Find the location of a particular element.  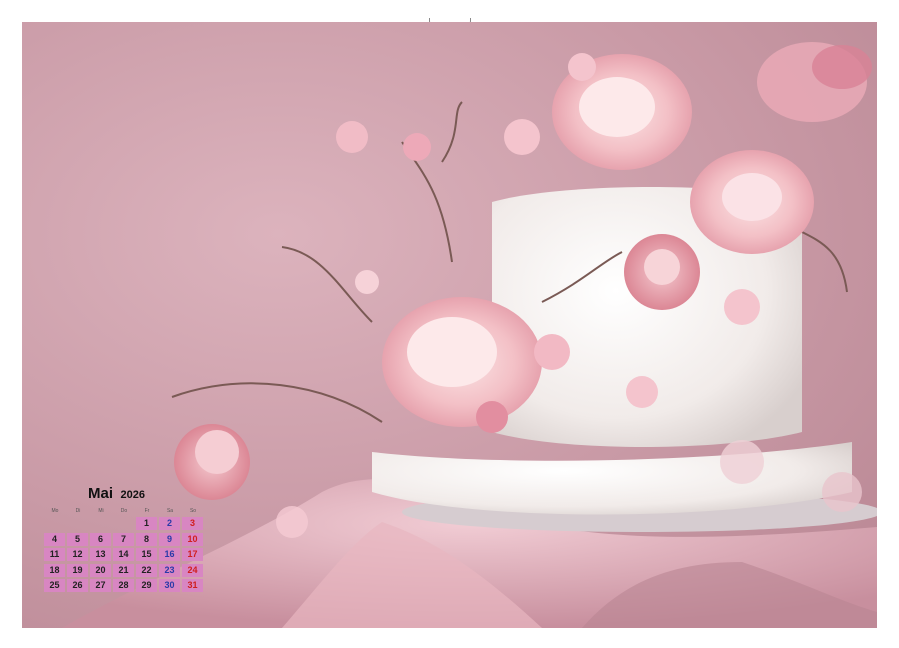

day-cell: 12 is located at coordinates (77, 554).